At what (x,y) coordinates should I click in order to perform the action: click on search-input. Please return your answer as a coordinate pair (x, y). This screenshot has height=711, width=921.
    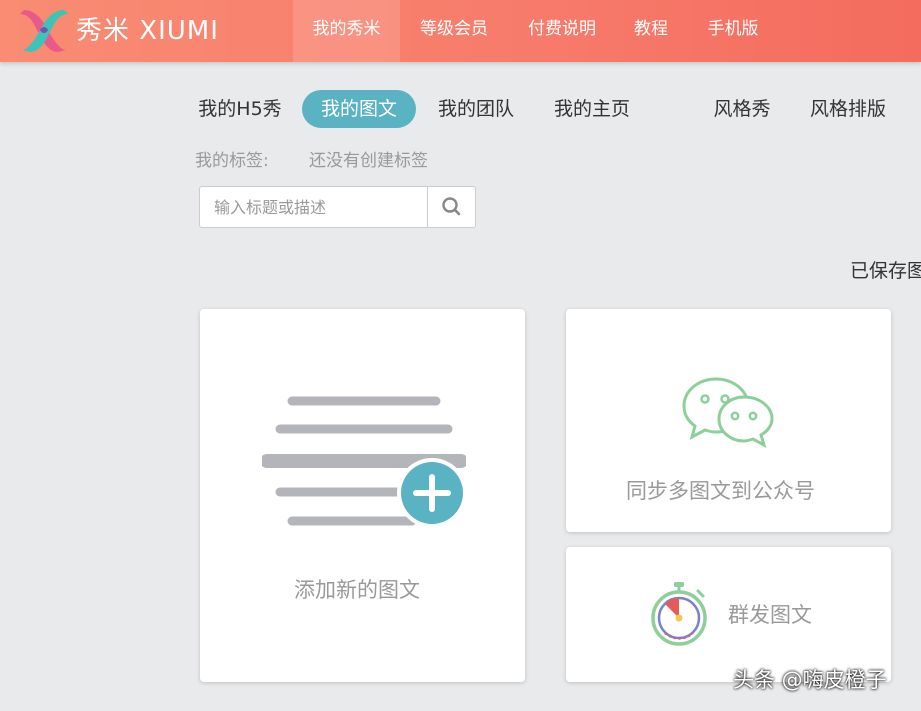
    Looking at the image, I should click on (313, 207).